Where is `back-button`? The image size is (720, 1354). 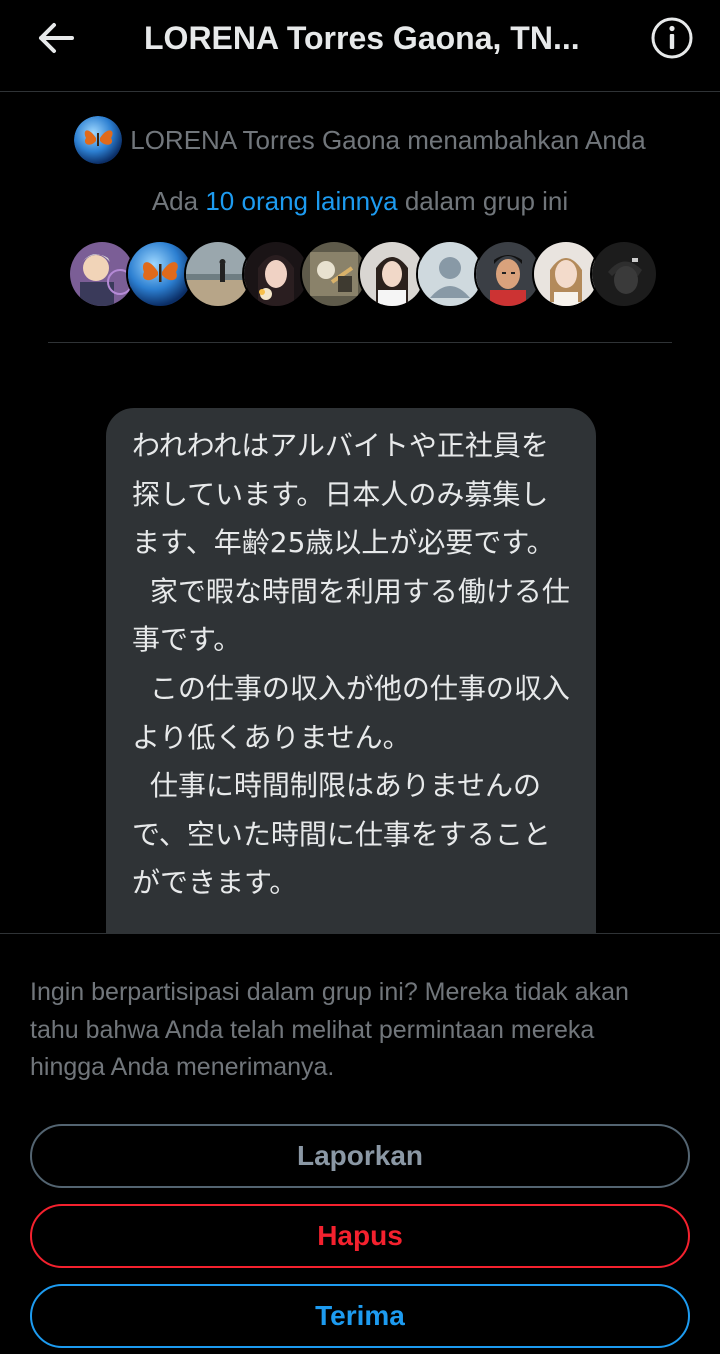
back-button is located at coordinates (56, 38).